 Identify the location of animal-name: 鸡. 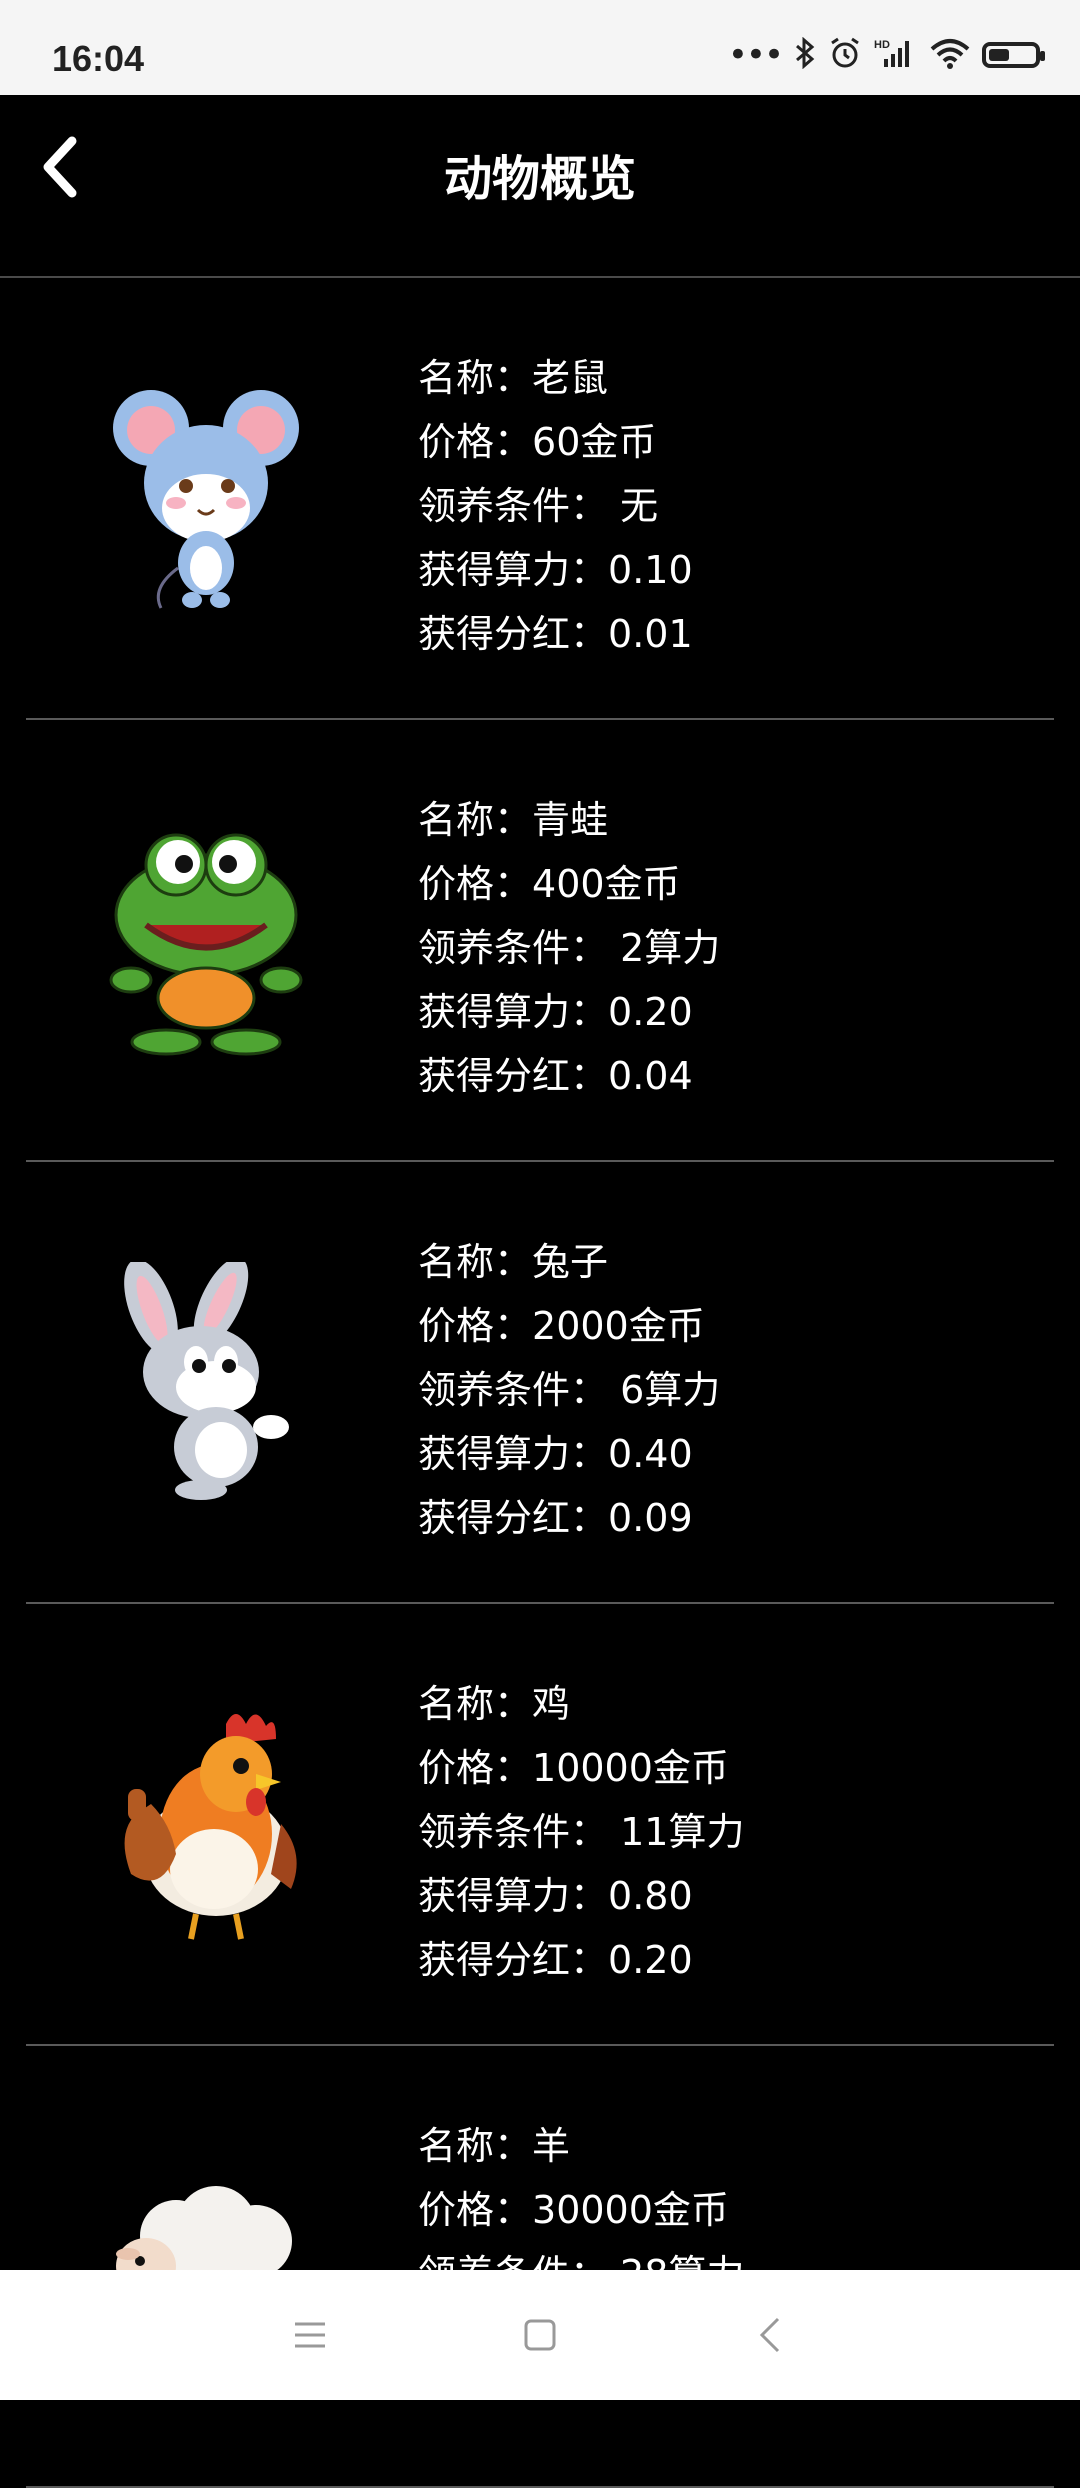
(551, 1704).